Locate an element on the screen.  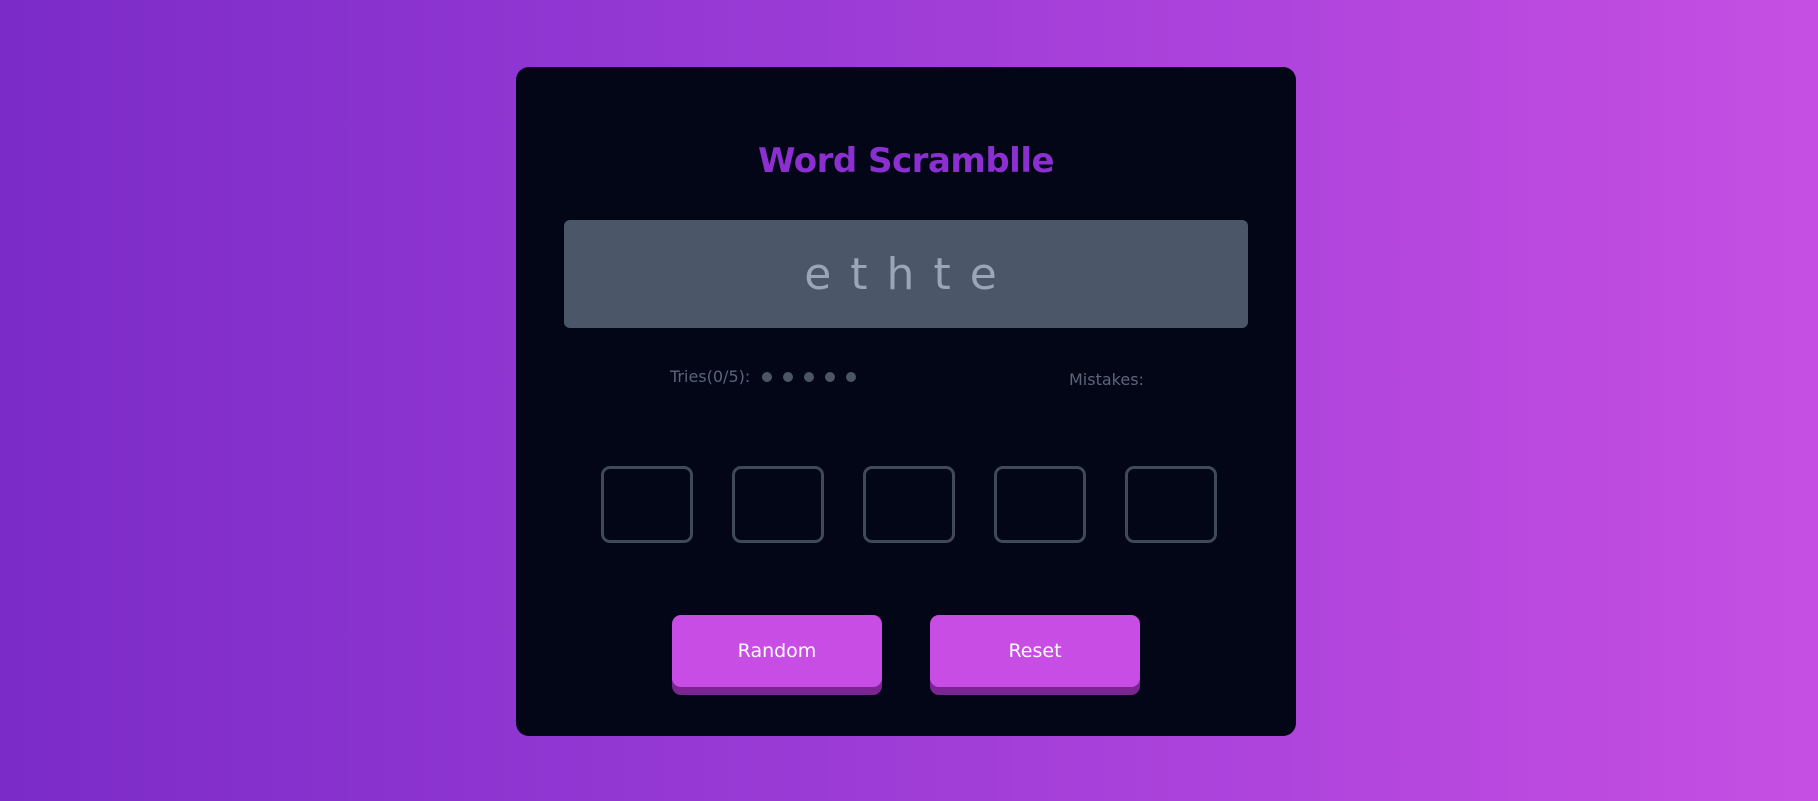
tries-indicator: Tries(0/5): is located at coordinates (763, 376).